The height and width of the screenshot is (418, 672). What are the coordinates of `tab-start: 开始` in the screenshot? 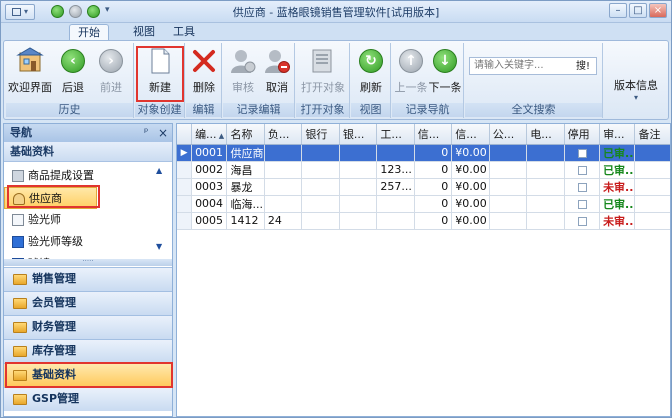 It's located at (89, 32).